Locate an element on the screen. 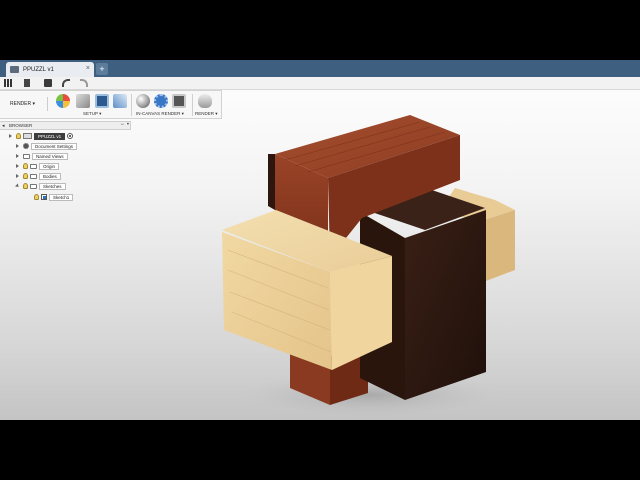  texture-map-icon is located at coordinates (102, 101).